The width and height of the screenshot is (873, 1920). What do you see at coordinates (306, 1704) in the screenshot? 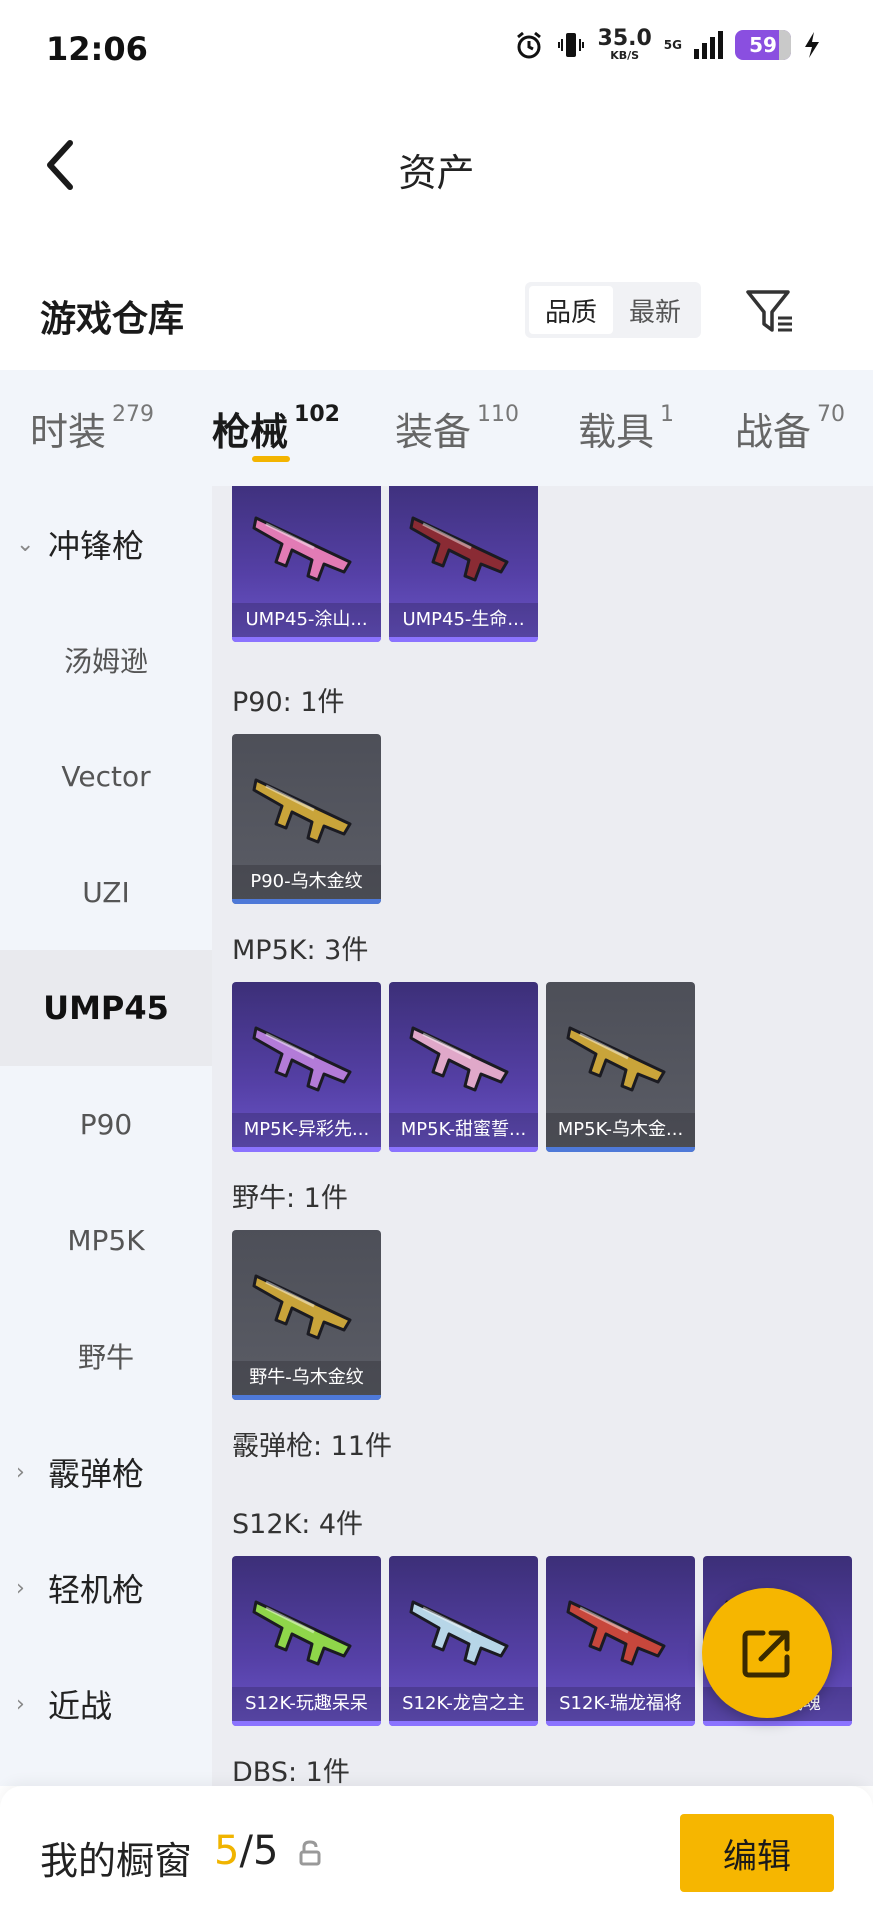
I see `weapon-card-name: S12K-玩趣呆呆` at bounding box center [306, 1704].